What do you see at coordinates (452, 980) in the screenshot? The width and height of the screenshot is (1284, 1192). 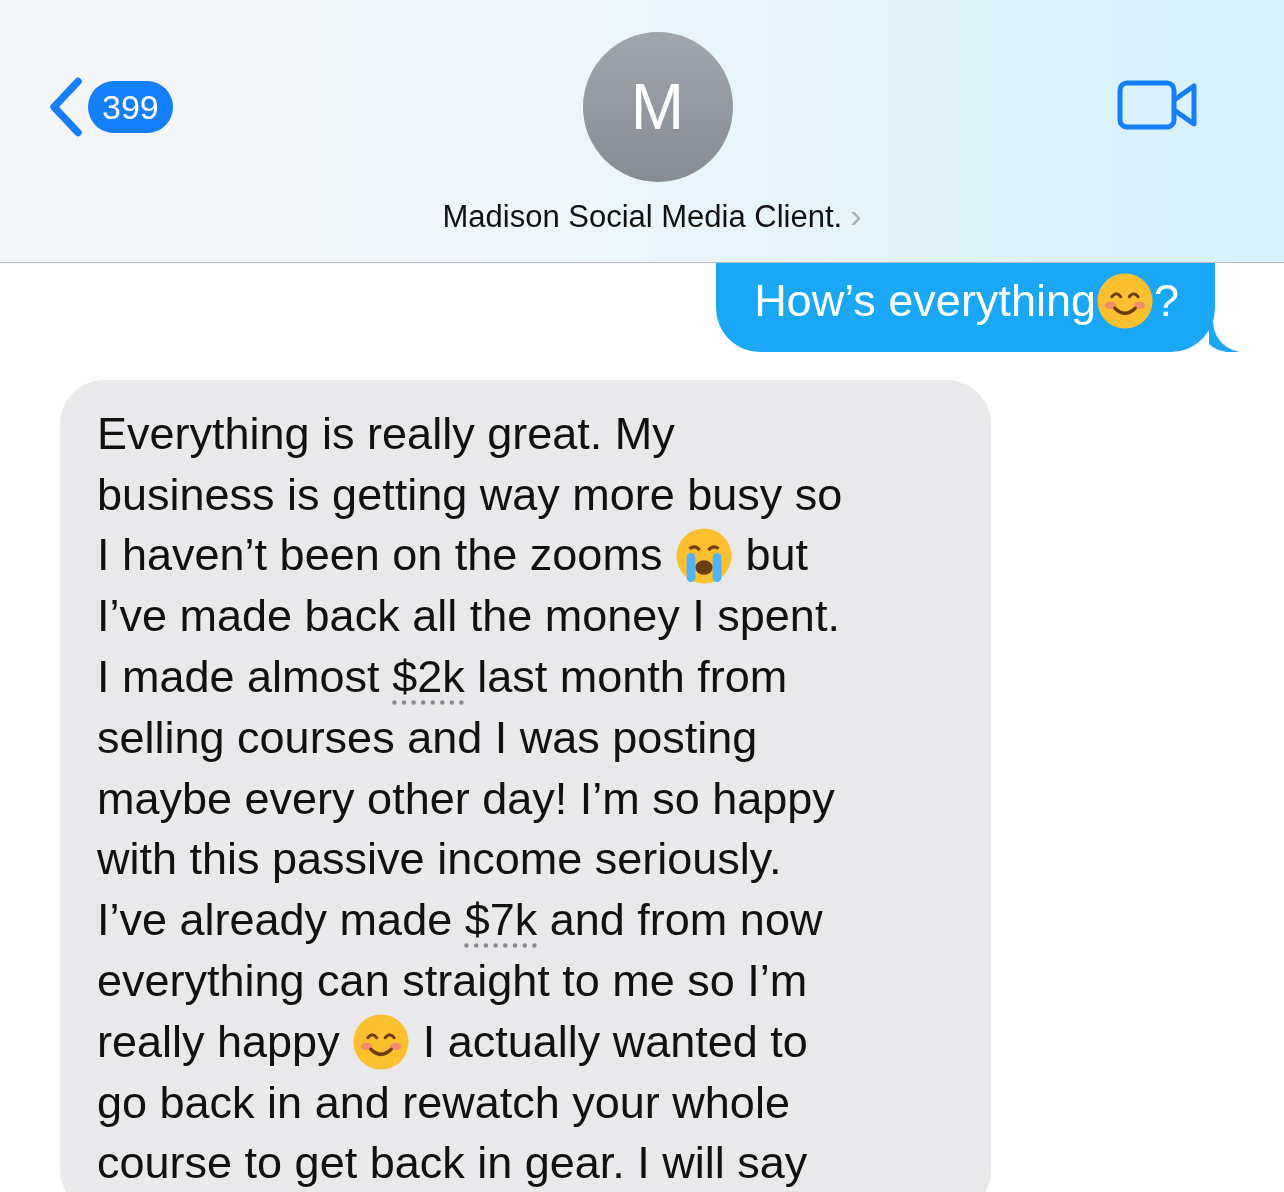 I see `message-text: everything can straight to me so I’m` at bounding box center [452, 980].